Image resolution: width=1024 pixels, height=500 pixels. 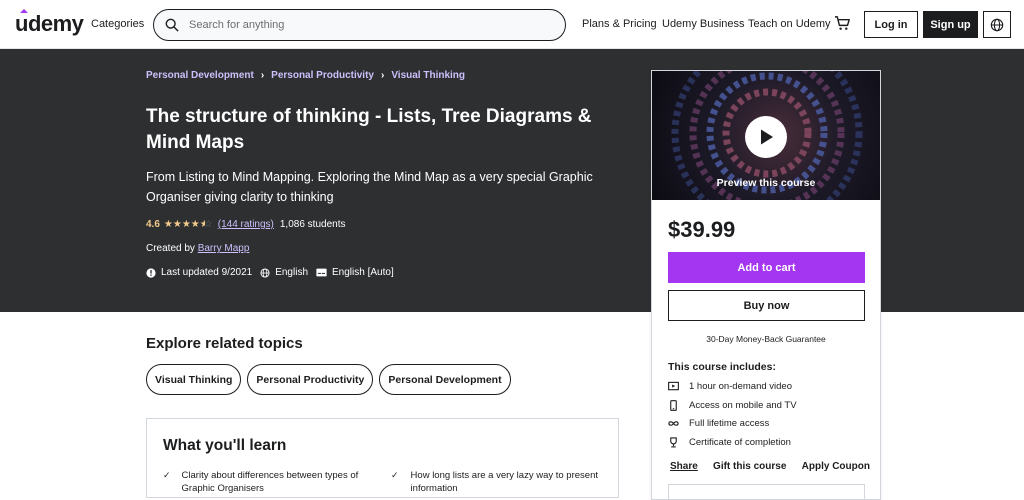 I want to click on ratings-count-link: (144 ratings), so click(x=246, y=224).